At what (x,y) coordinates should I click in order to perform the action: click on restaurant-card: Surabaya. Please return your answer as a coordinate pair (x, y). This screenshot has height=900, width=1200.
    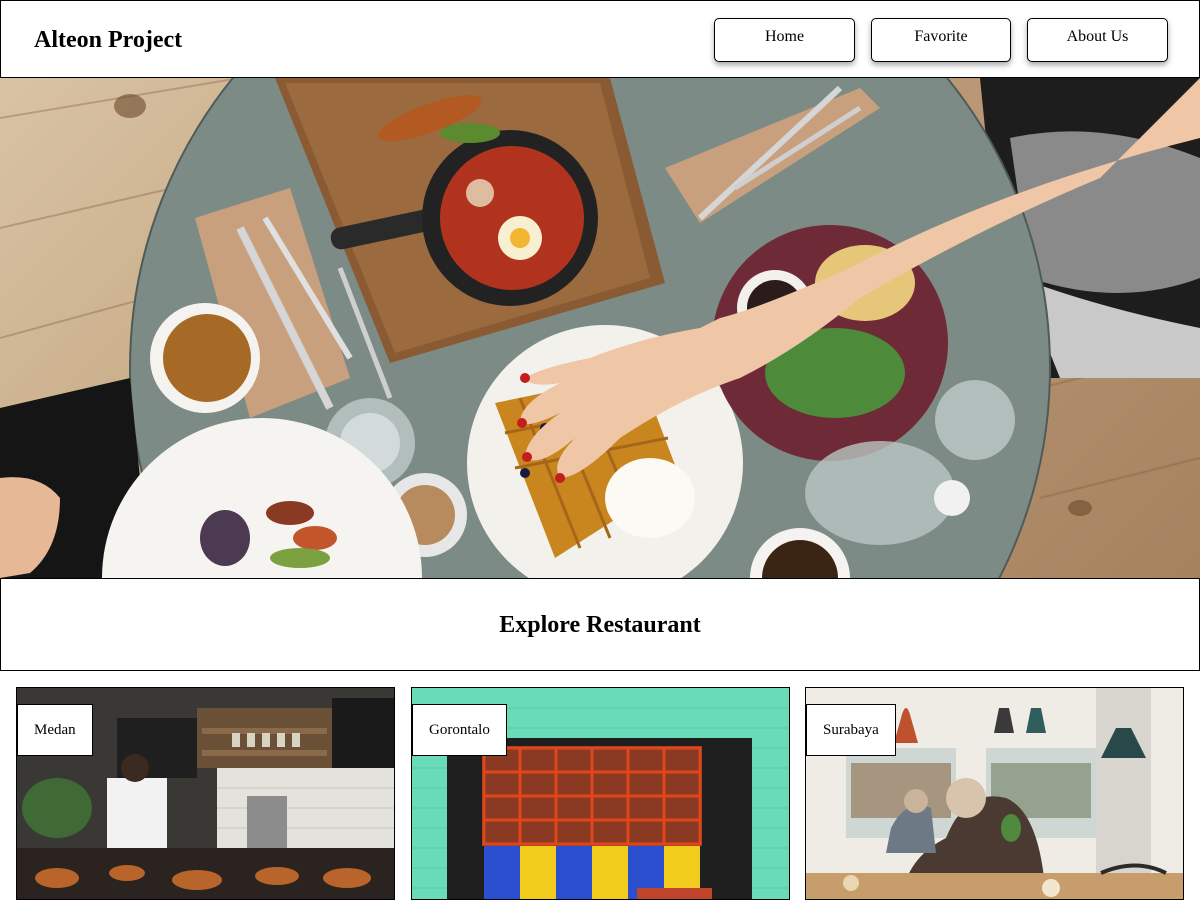
    Looking at the image, I should click on (994, 793).